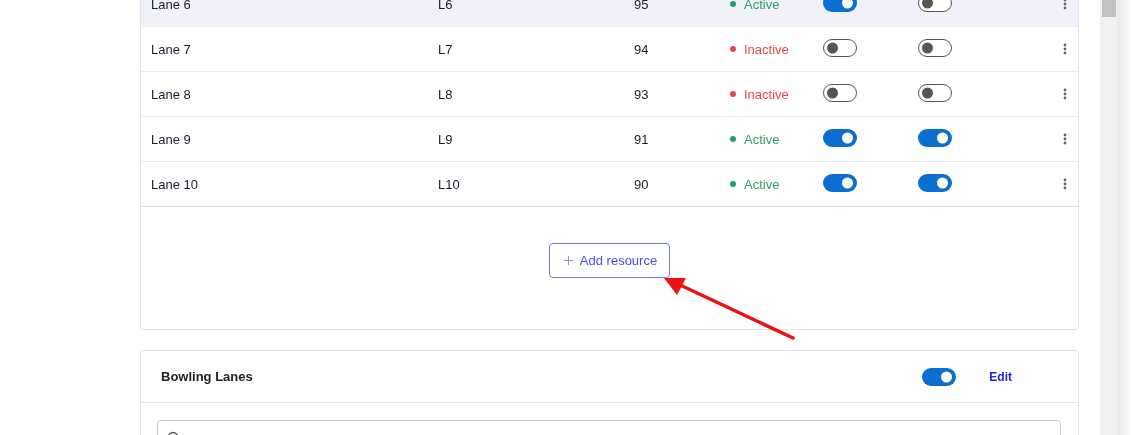 The width and height of the screenshot is (1133, 435). What do you see at coordinates (1000, 376) in the screenshot?
I see `edit-link: Edit` at bounding box center [1000, 376].